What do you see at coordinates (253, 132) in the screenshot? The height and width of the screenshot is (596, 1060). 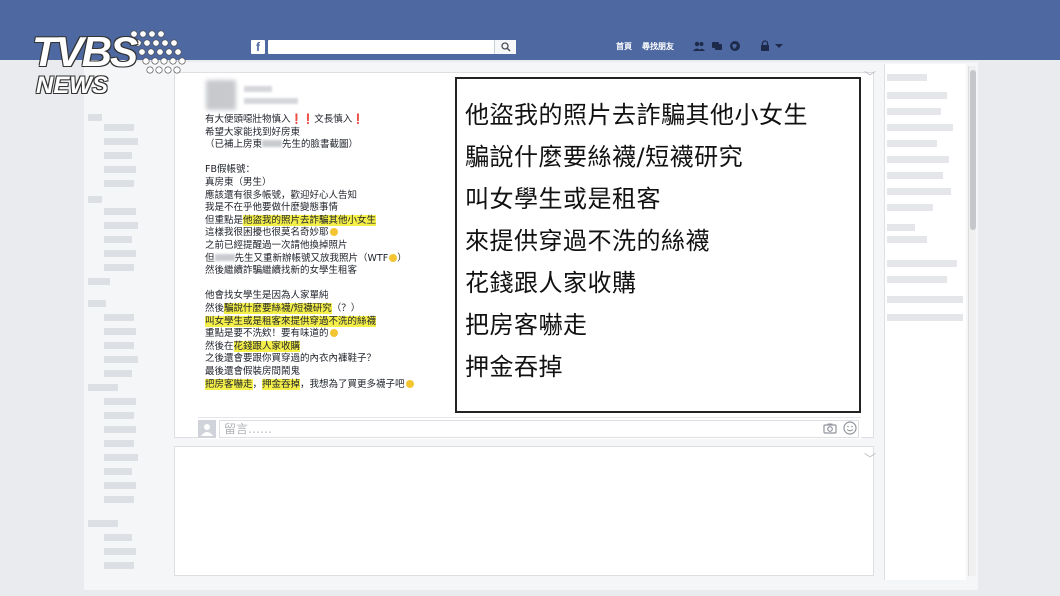 I see `post-text-segment: 希望大家能找到好房東` at bounding box center [253, 132].